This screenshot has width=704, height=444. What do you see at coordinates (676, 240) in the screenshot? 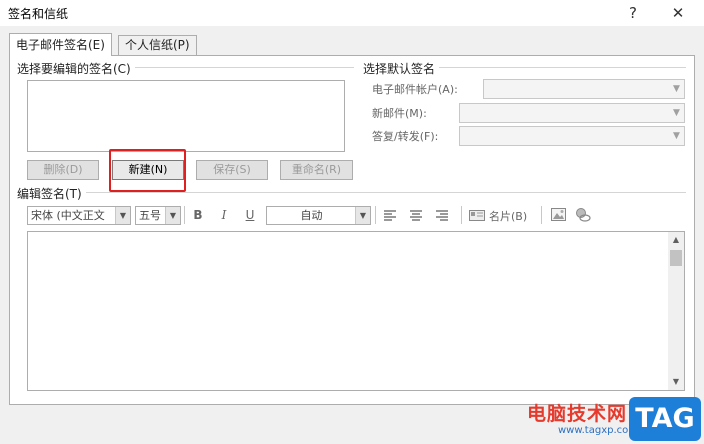
I see `scroll-up-icon: ▲` at bounding box center [676, 240].